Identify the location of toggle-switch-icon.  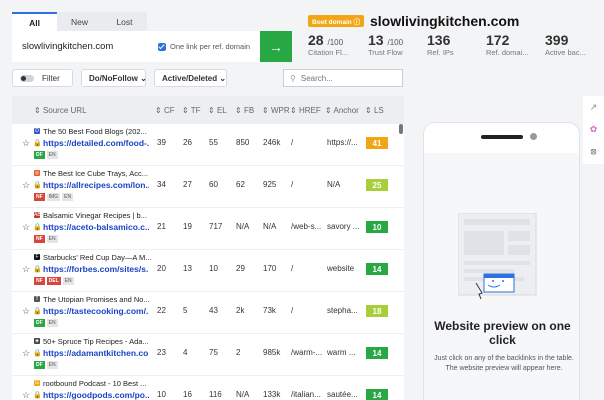
(27, 78).